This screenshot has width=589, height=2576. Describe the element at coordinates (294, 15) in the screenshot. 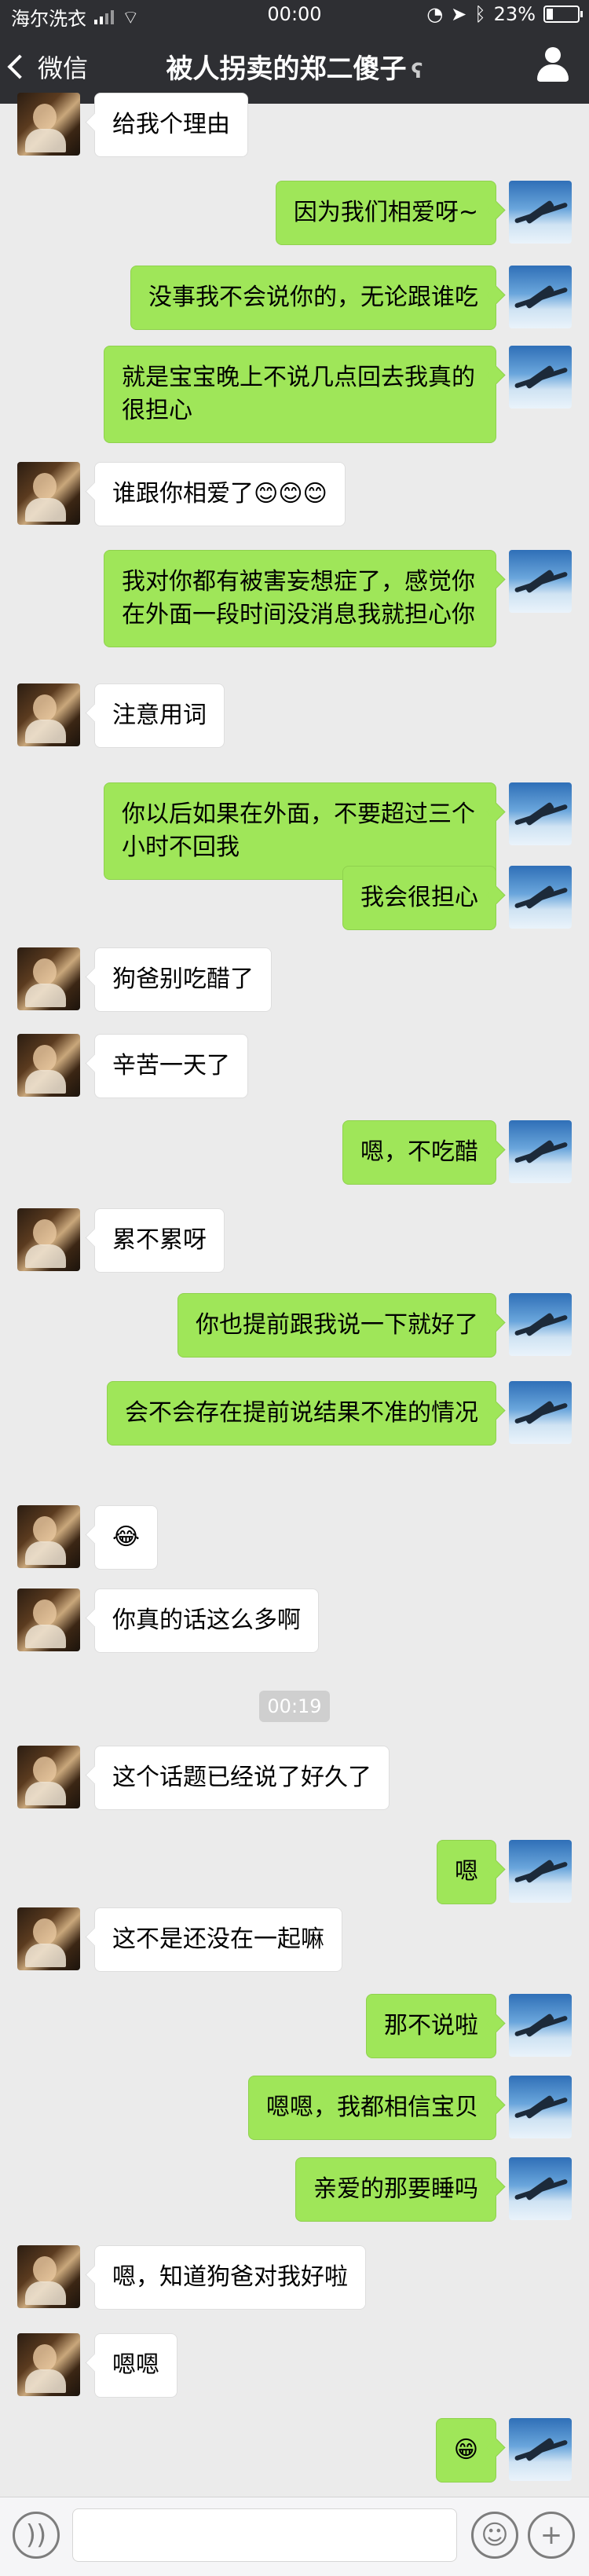

I see `status-bar: 海尔洗衣 ⌔ 00:00 ◔ ➤ ᛒ 23%` at that location.